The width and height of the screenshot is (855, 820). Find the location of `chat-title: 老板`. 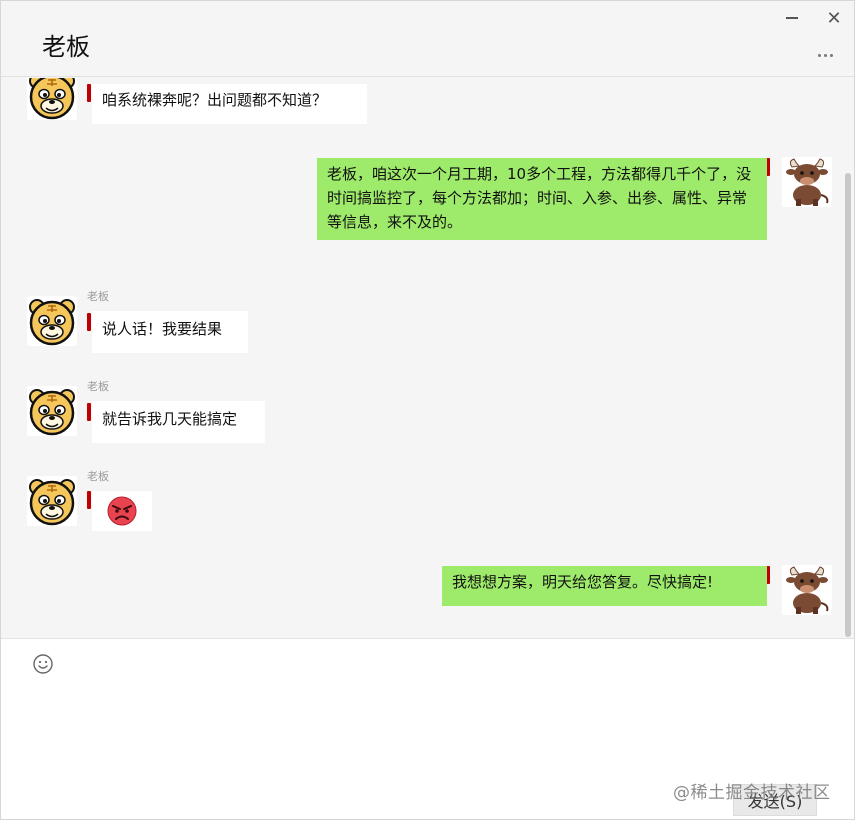

chat-title: 老板 is located at coordinates (66, 47).